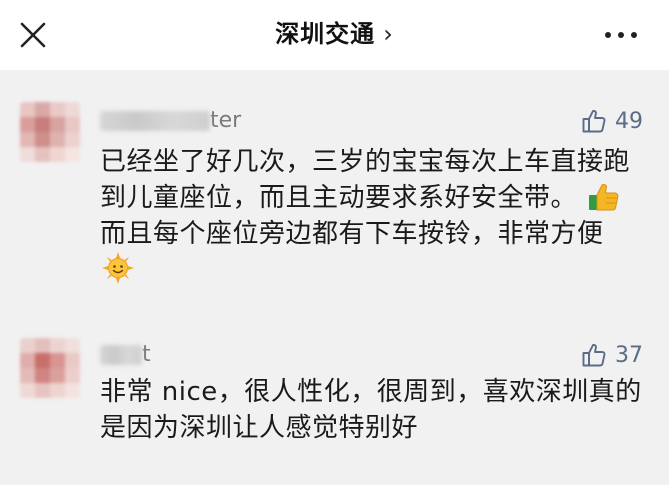 The width and height of the screenshot is (669, 485). I want to click on thumbs-up-emoji, so click(603, 197).